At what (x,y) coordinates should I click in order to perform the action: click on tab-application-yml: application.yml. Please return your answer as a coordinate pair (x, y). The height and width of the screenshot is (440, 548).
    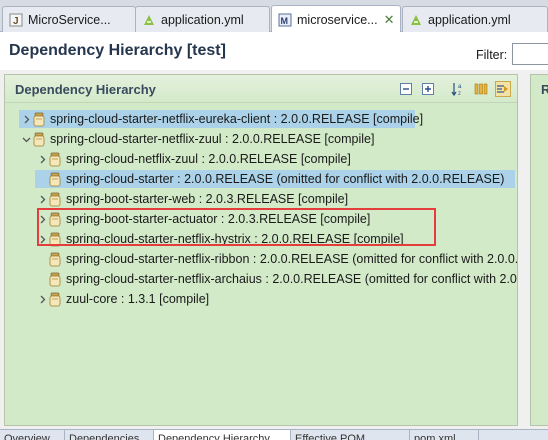
    Looking at the image, I should click on (202, 19).